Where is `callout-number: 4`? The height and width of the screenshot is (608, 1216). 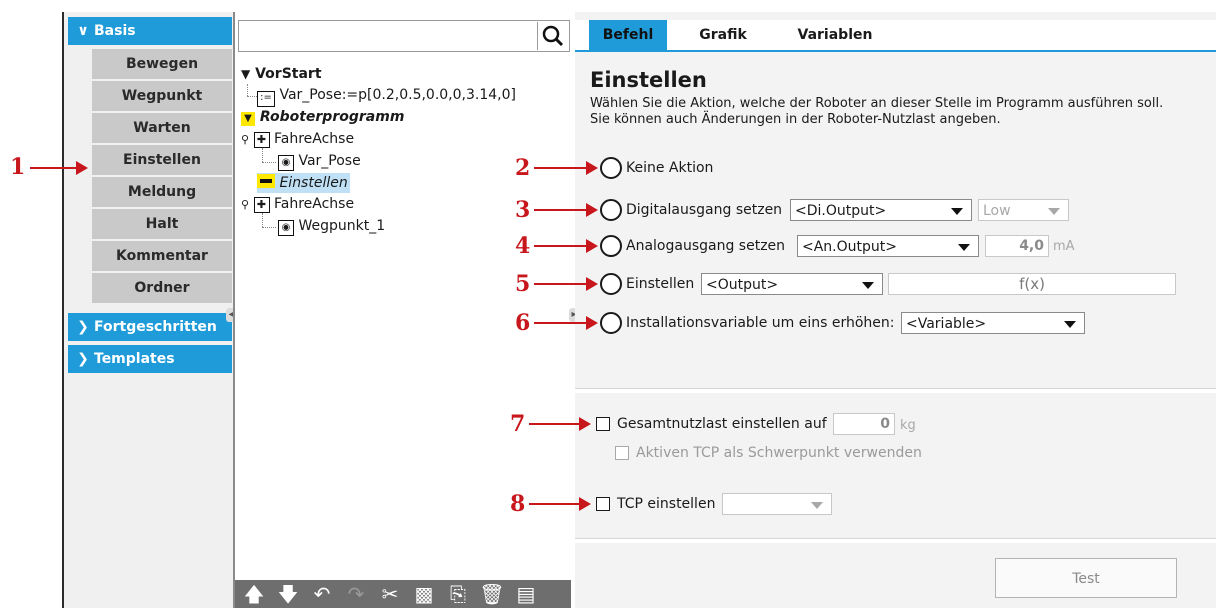 callout-number: 4 is located at coordinates (523, 246).